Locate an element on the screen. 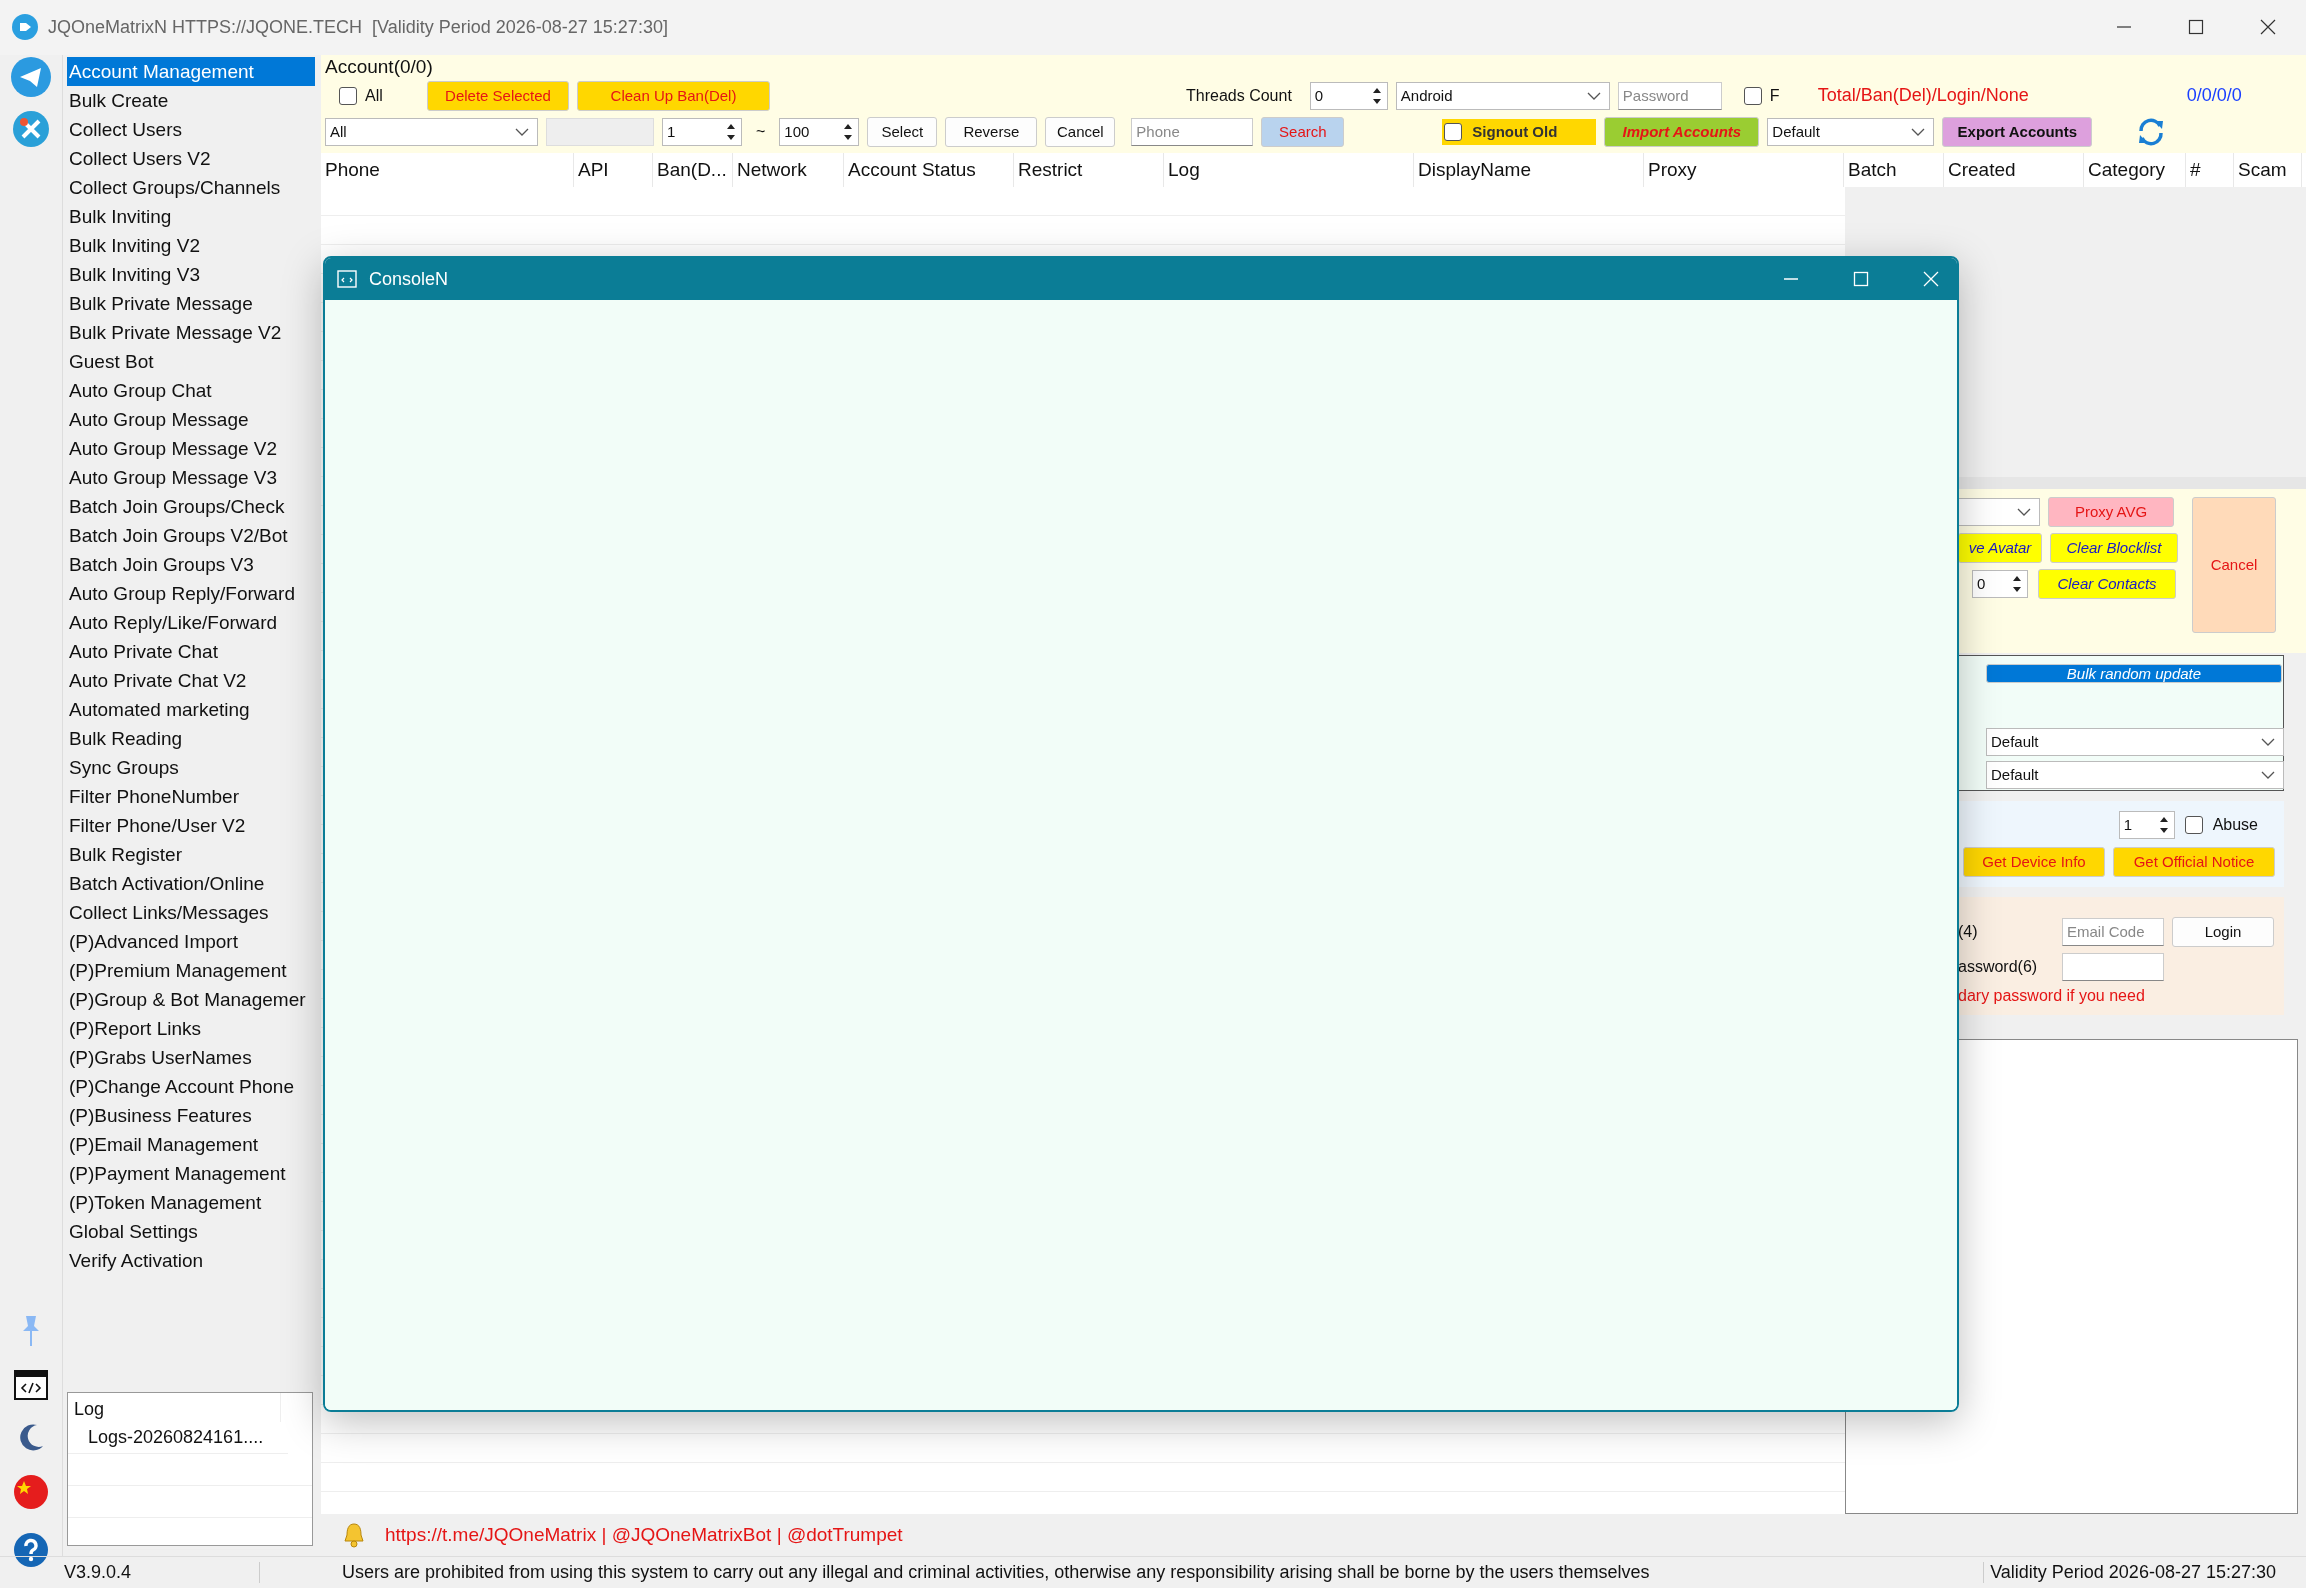 The height and width of the screenshot is (1588, 2306). column-header: Log is located at coordinates (1289, 169).